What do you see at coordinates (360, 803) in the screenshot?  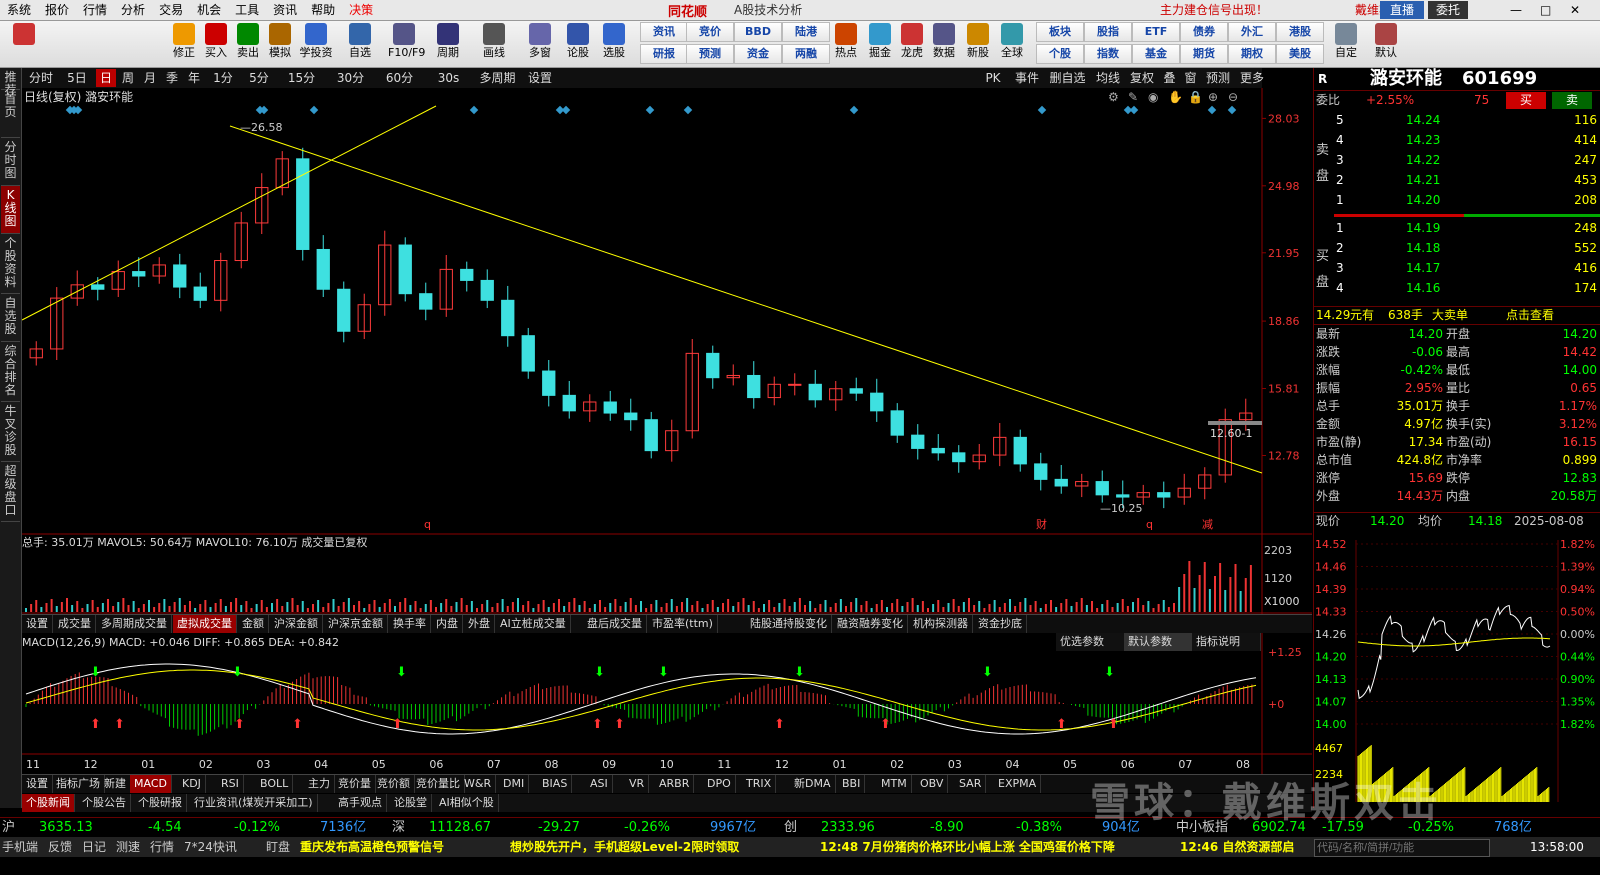 I see `news-tab: 高手观点` at bounding box center [360, 803].